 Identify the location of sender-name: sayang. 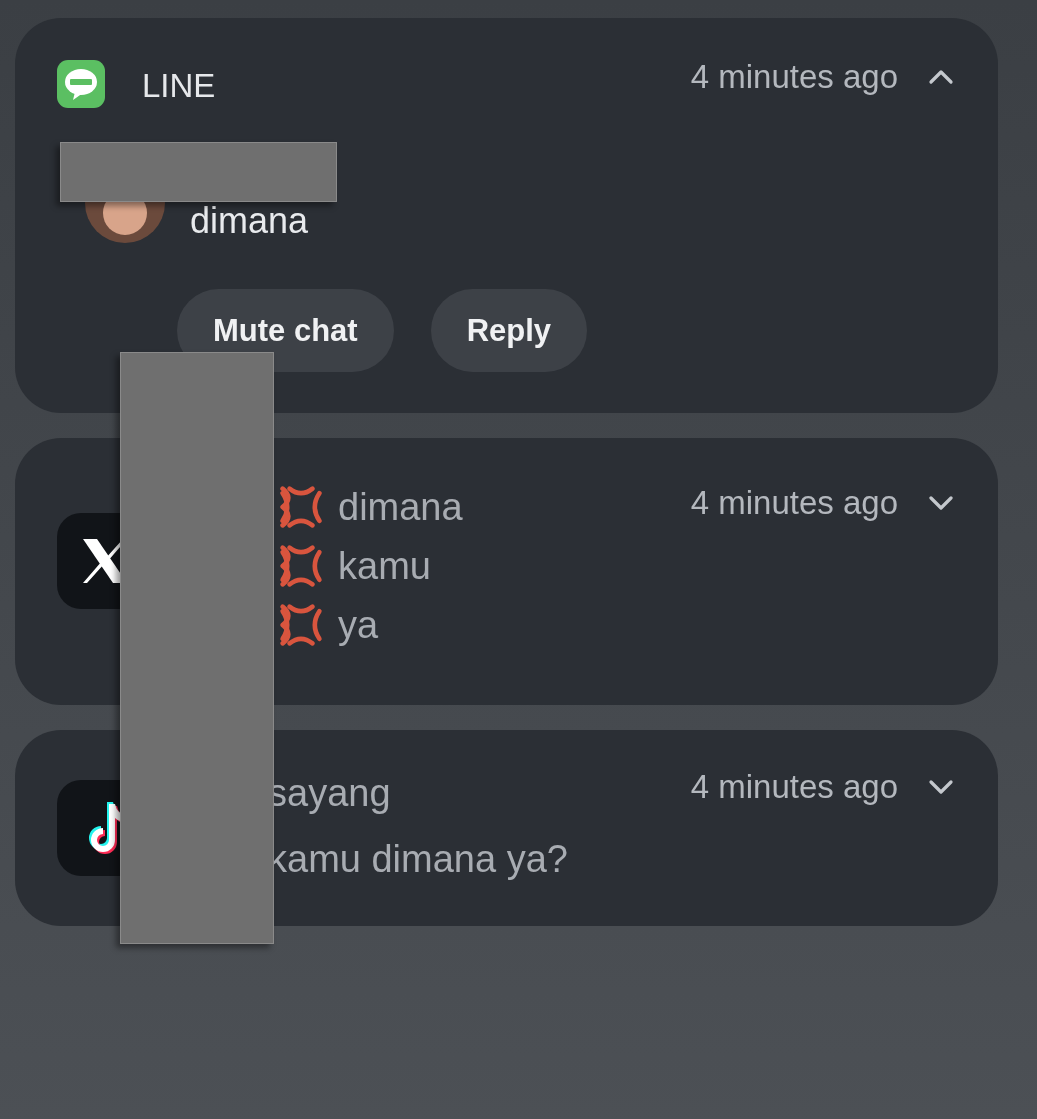
(330, 793).